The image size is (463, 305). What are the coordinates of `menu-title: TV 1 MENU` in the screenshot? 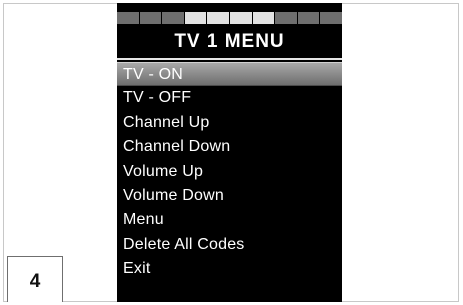 It's located at (229, 41).